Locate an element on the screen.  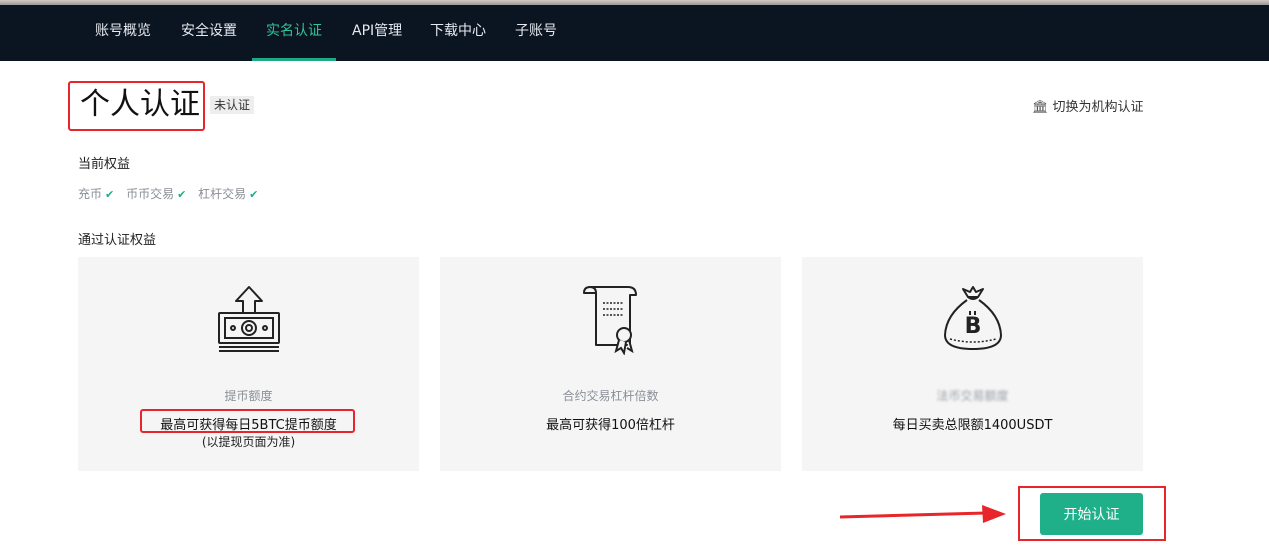
nav-tab-account-overview: 账号概览 is located at coordinates (123, 33).